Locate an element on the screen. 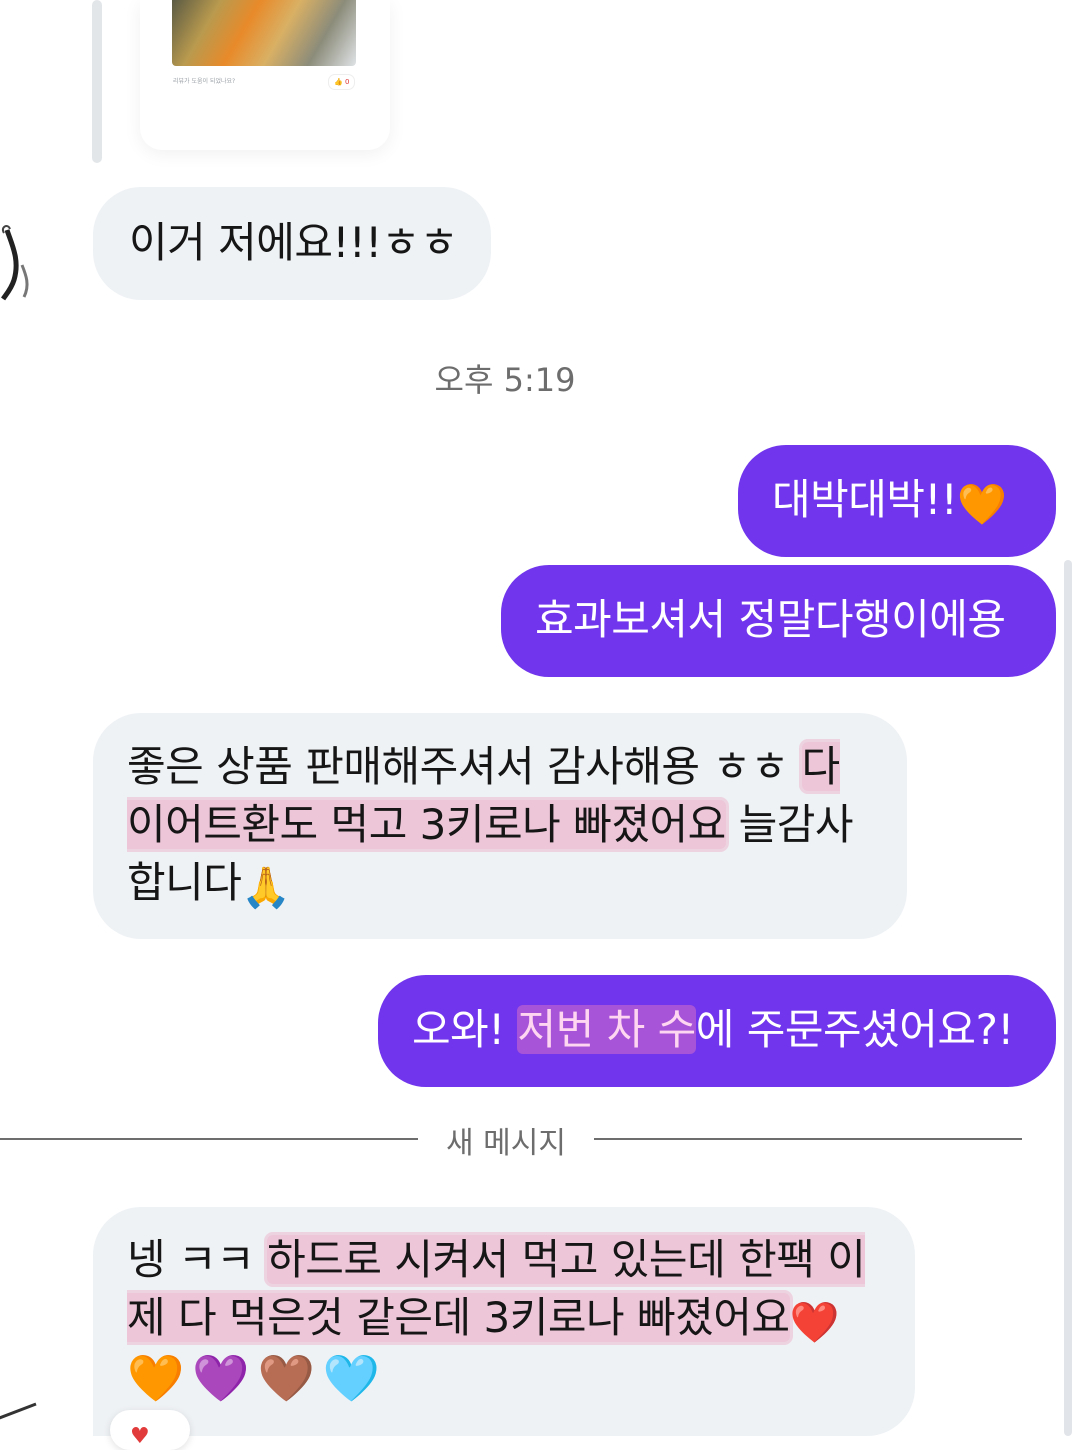 The image size is (1080, 1450). scrollbar is located at coordinates (1068, 998).